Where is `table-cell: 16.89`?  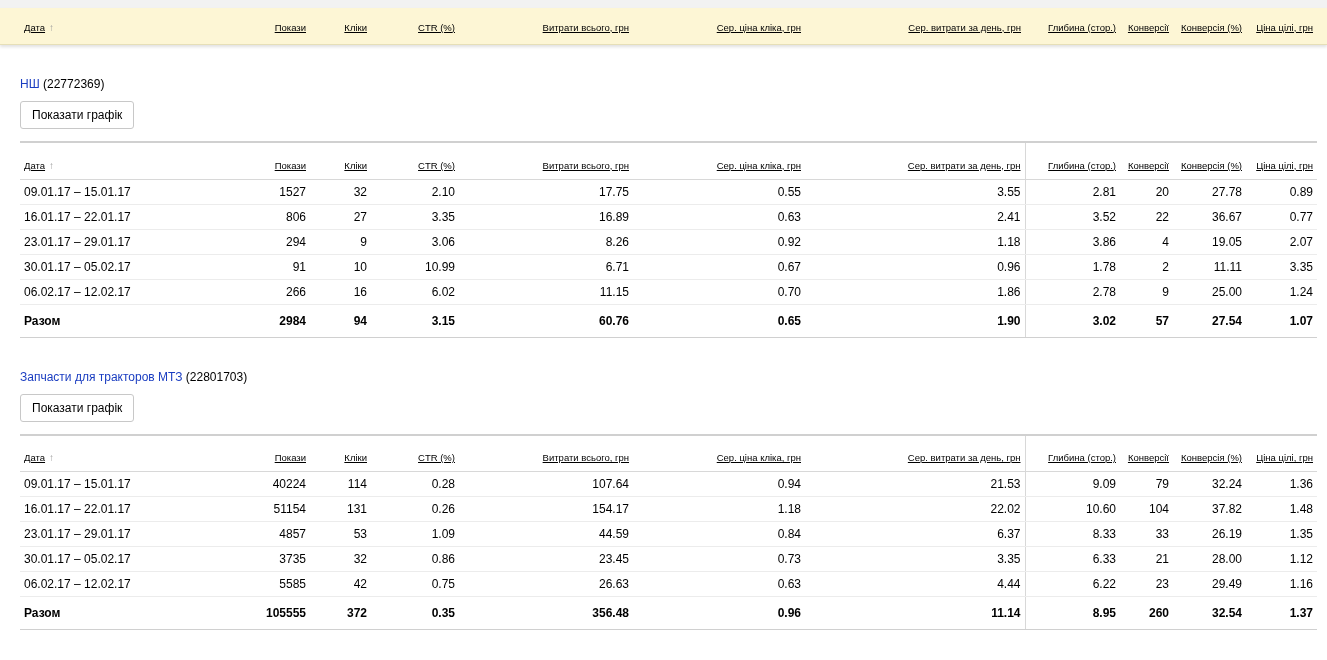 table-cell: 16.89 is located at coordinates (546, 216).